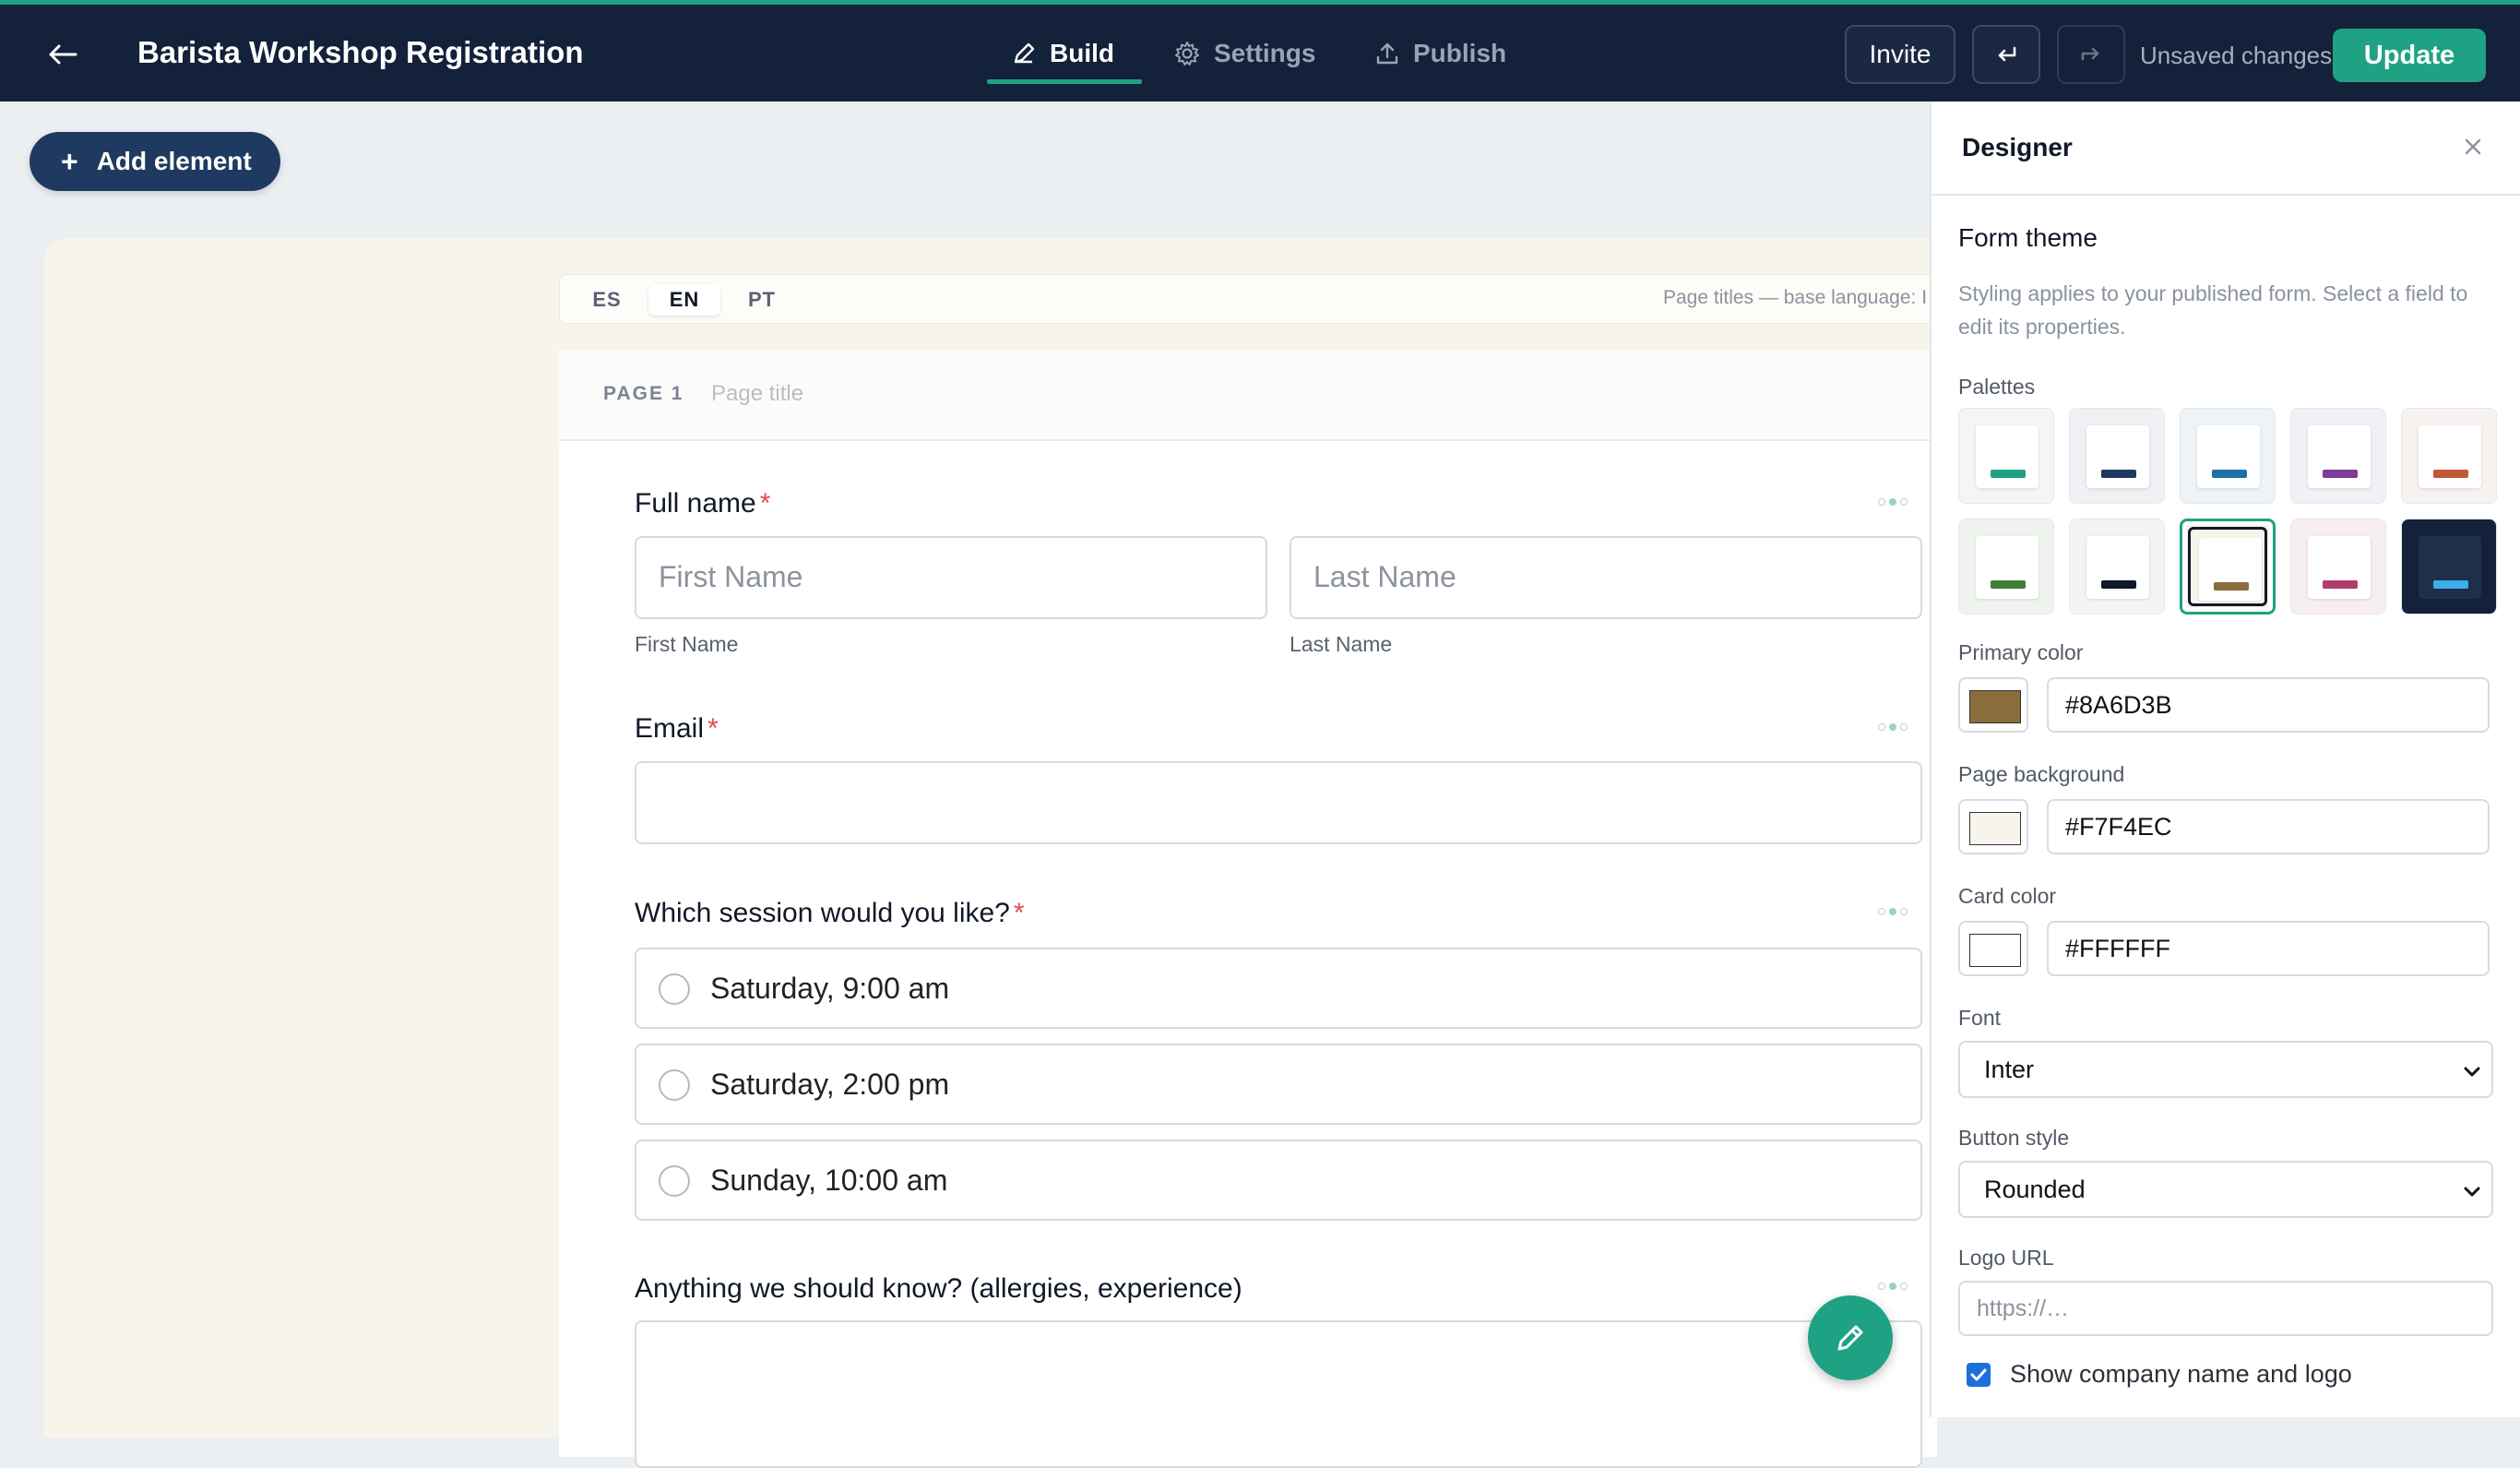 Image resolution: width=2520 pixels, height=1468 pixels. I want to click on add-element-button: + Add element, so click(155, 161).